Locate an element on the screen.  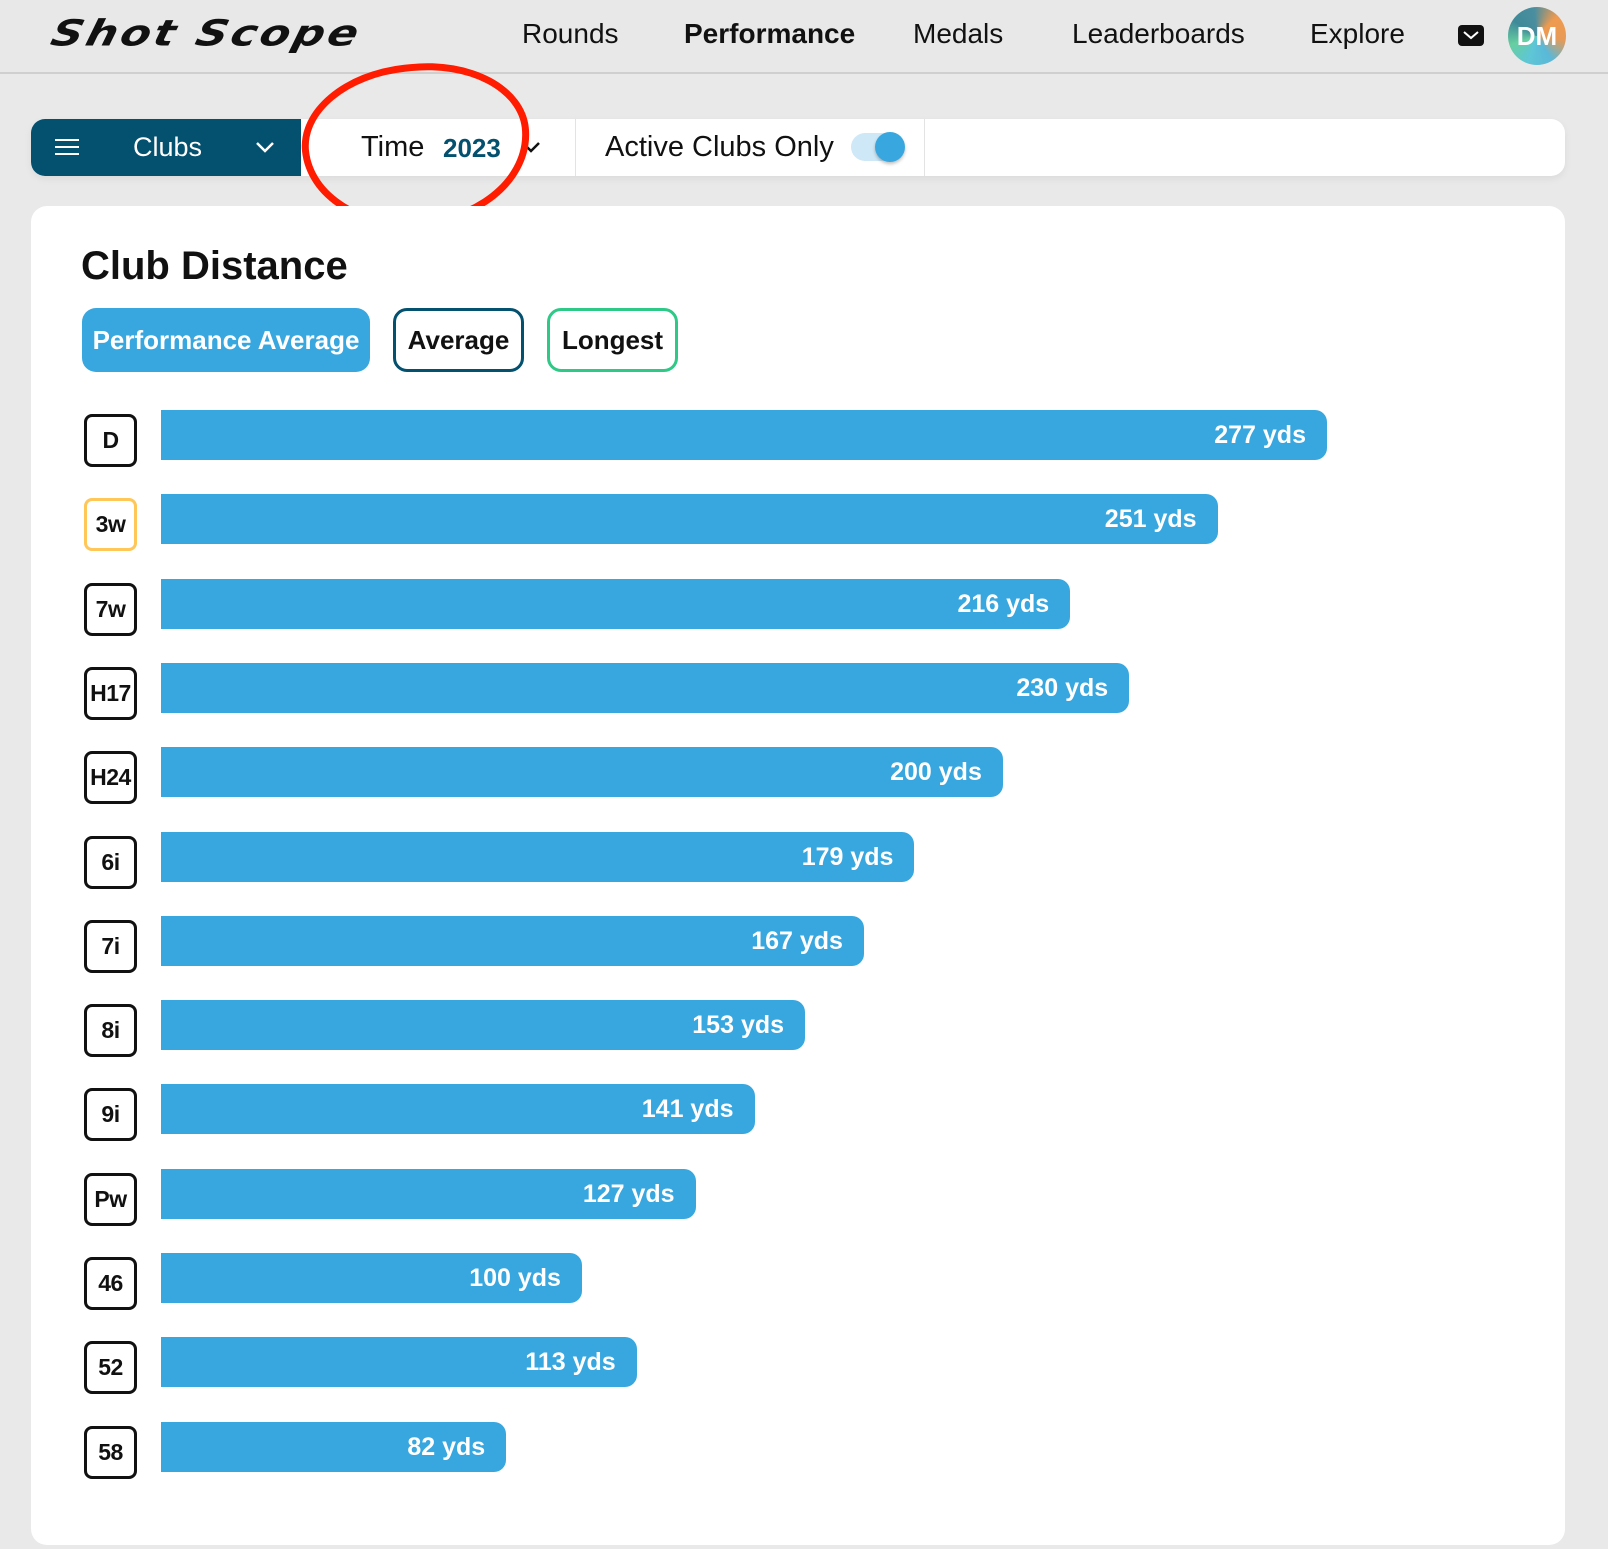
club-badge: 52 is located at coordinates (110, 1368).